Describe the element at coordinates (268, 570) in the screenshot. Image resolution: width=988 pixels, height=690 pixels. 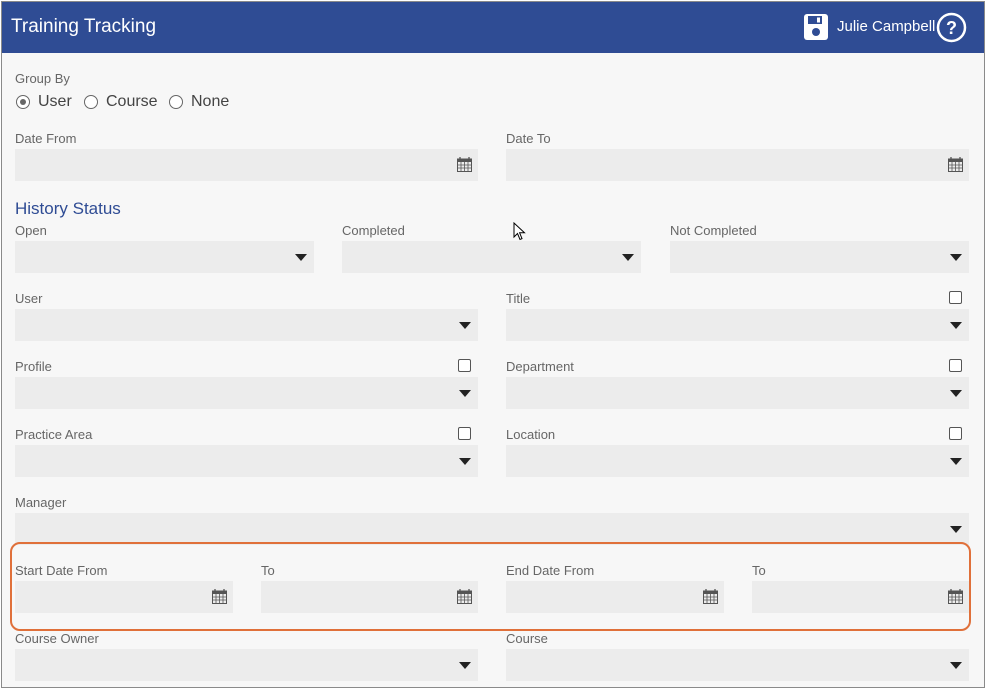
I see `start-date-to-label: To` at that location.